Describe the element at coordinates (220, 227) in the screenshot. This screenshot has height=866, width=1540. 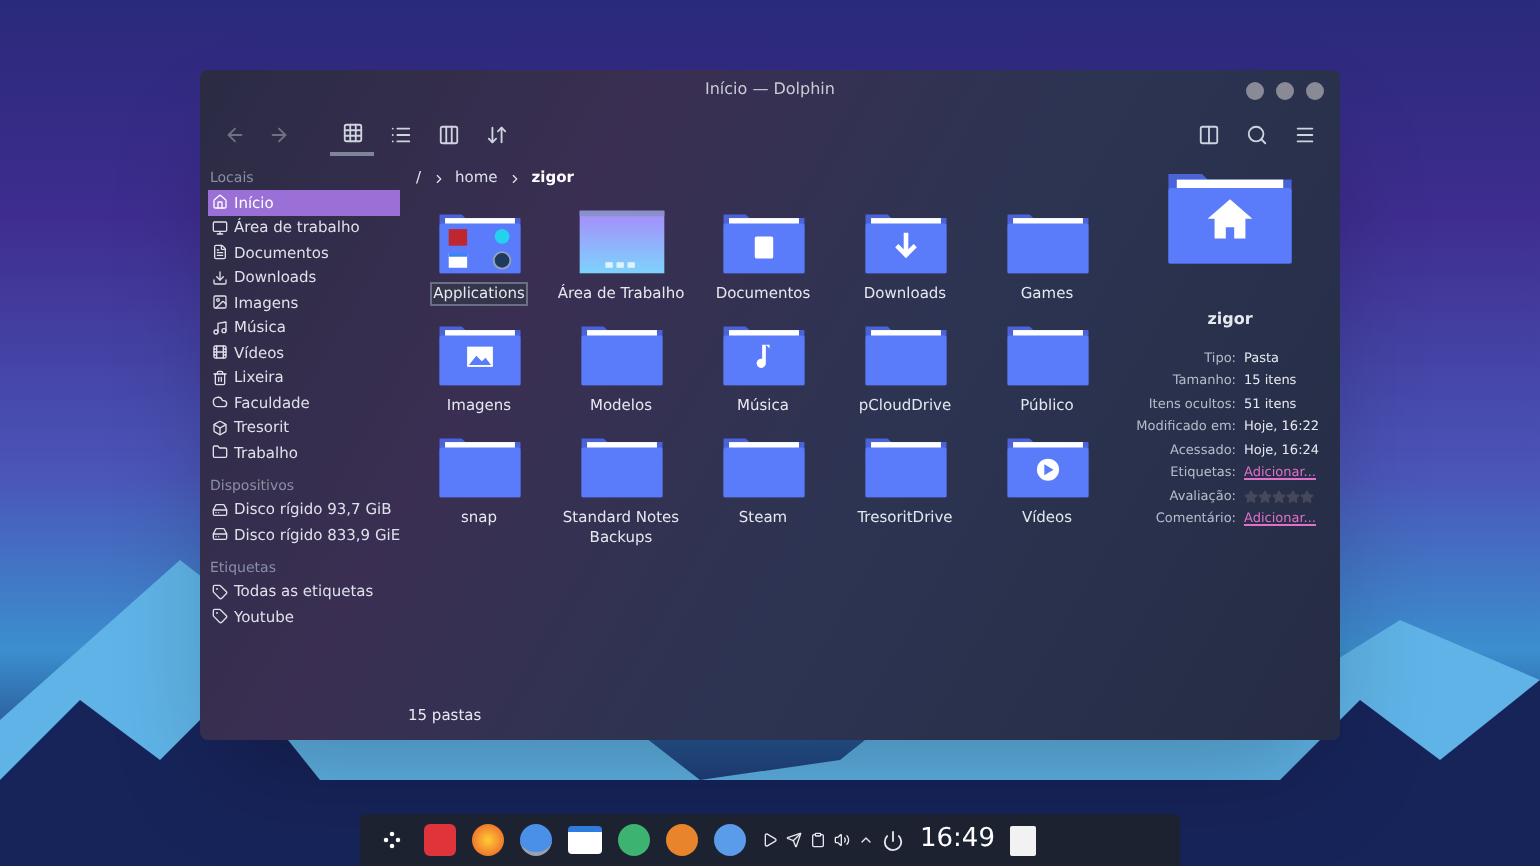
I see `monitor-icon` at that location.